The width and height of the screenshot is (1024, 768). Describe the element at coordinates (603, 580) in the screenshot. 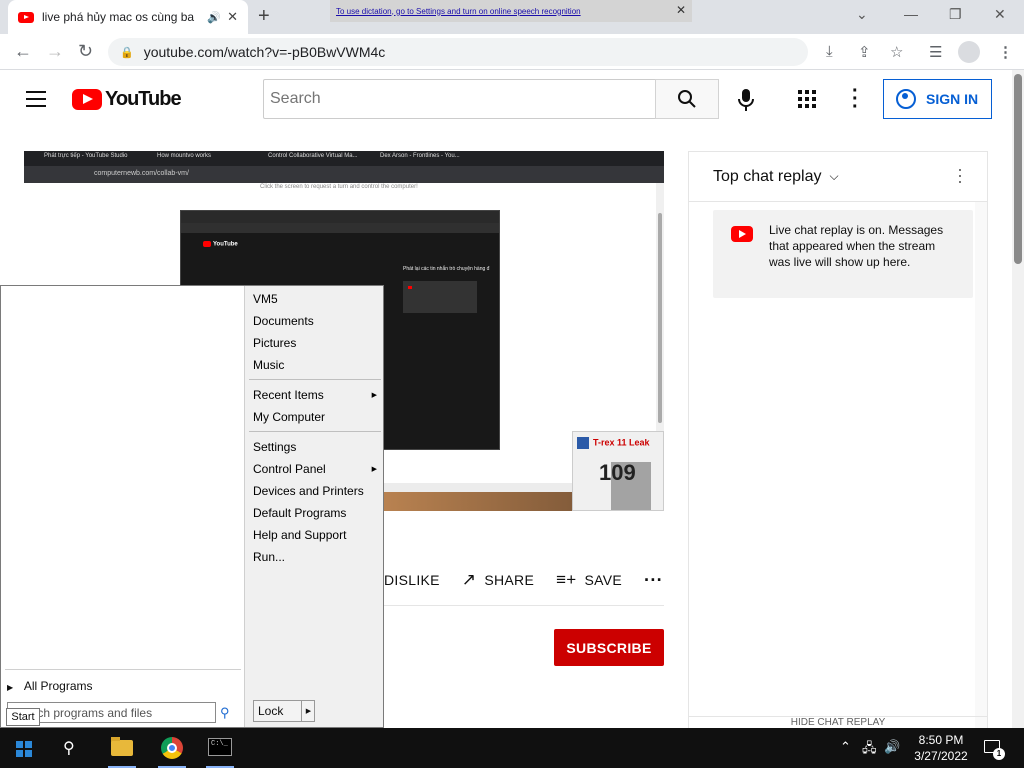

I see `save-label: SAVE` at that location.